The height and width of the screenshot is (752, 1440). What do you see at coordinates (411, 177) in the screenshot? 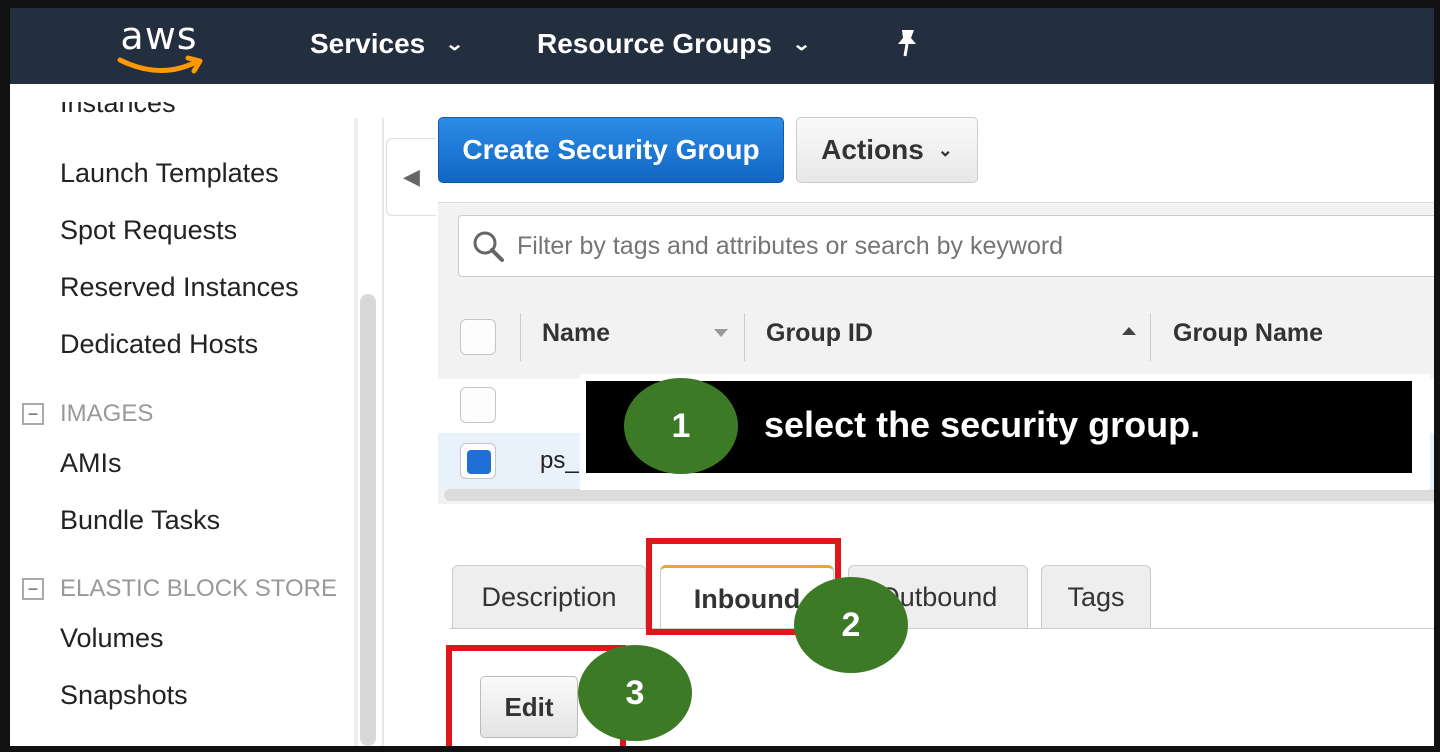
I see `collapse-sidebar-icon: ◀` at bounding box center [411, 177].